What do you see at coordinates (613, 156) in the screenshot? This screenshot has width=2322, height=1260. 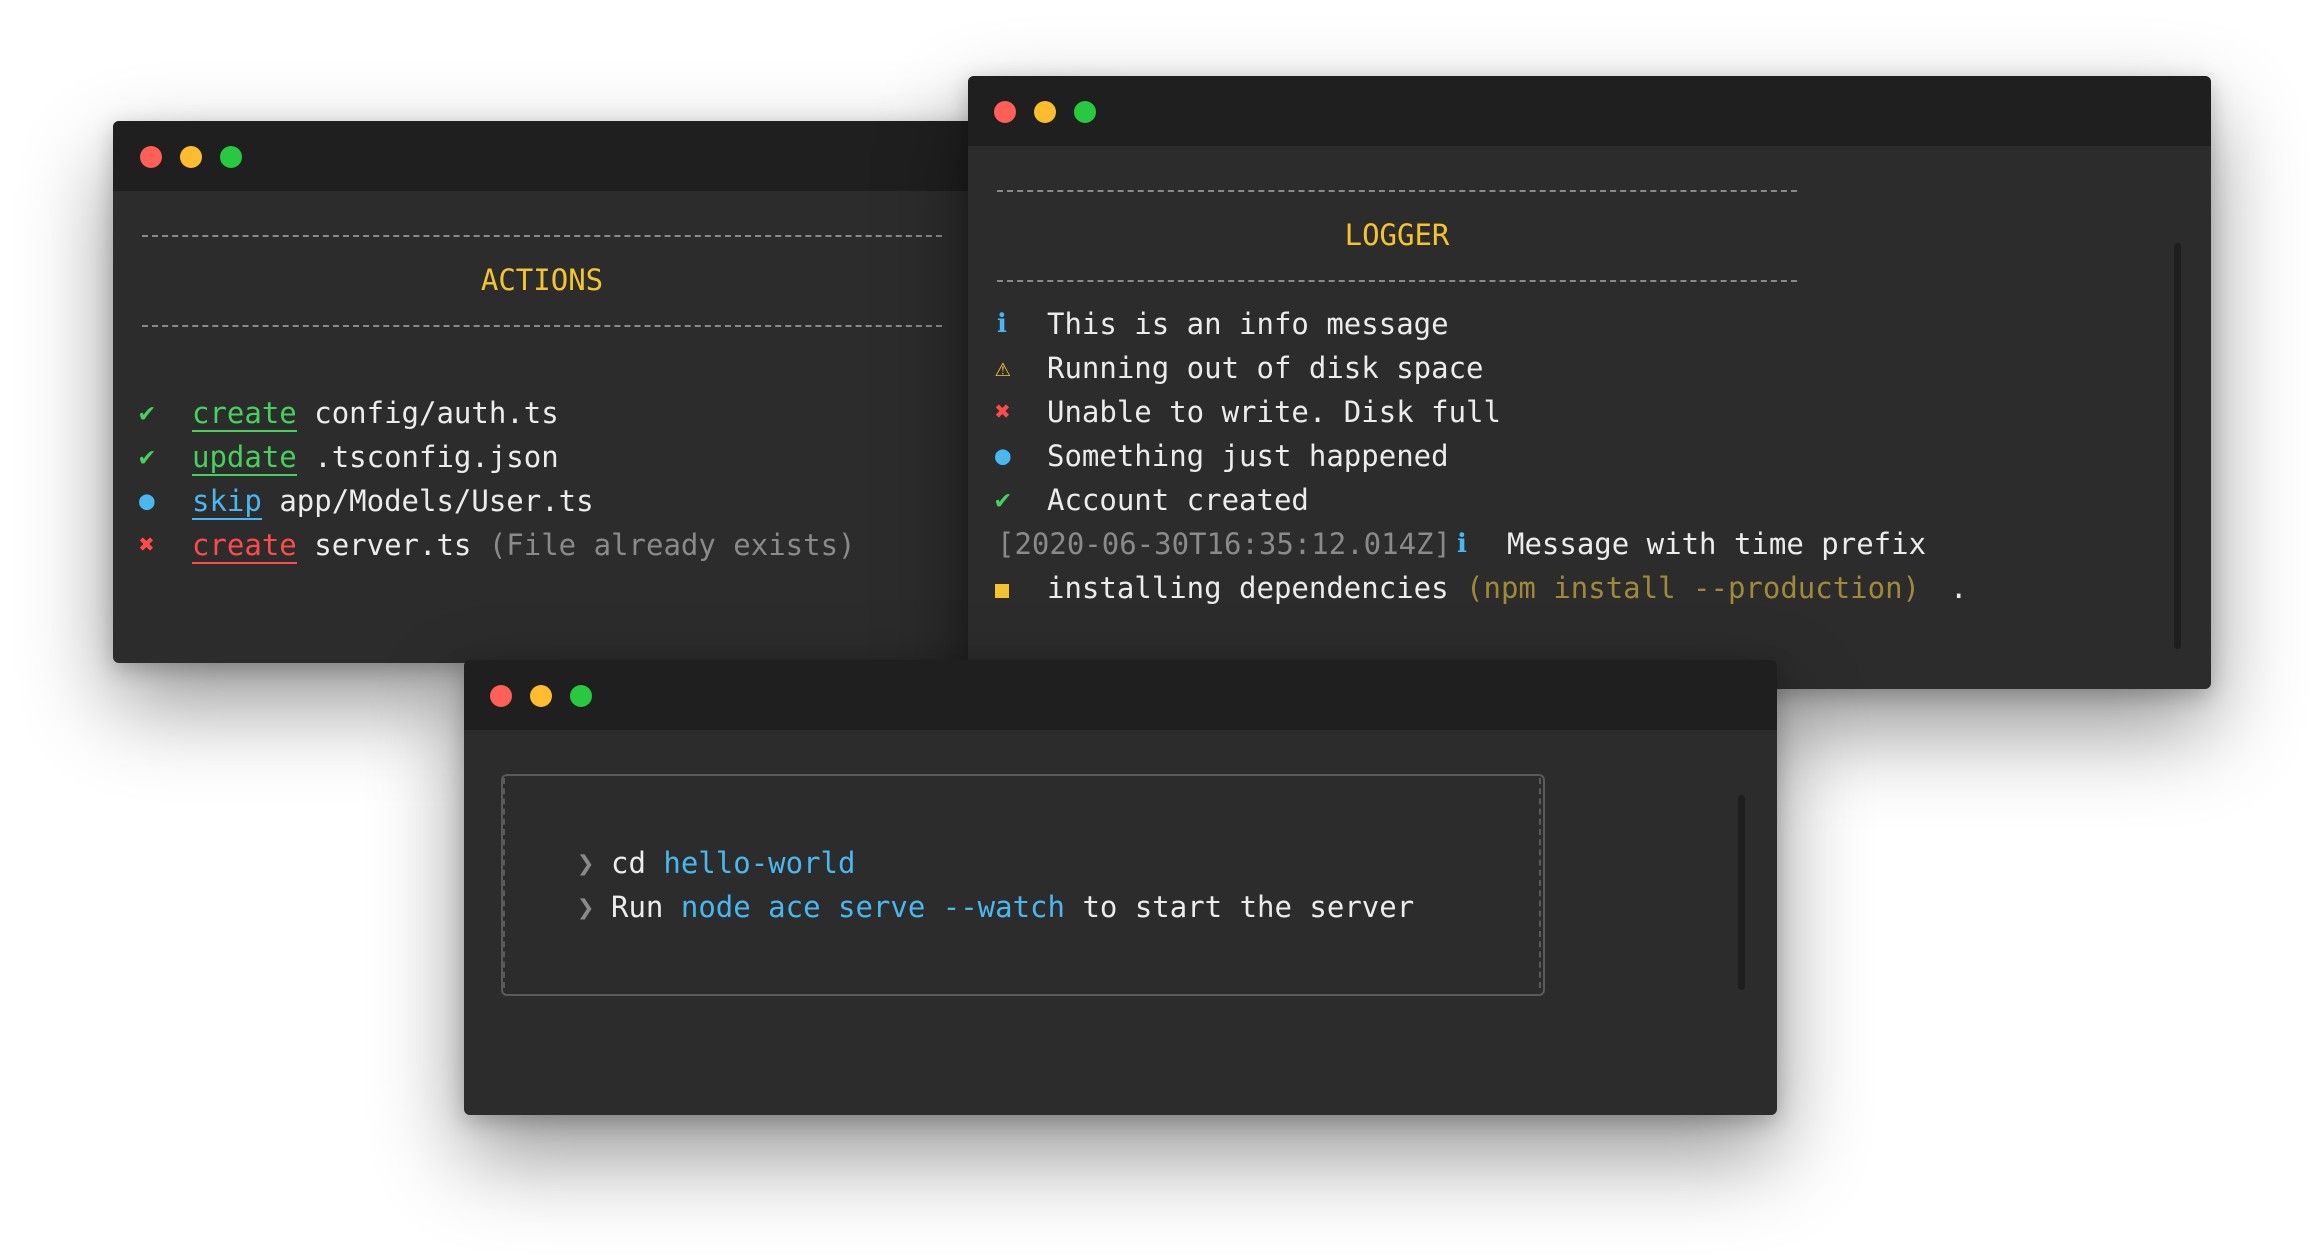 I see `actions-titlebar` at bounding box center [613, 156].